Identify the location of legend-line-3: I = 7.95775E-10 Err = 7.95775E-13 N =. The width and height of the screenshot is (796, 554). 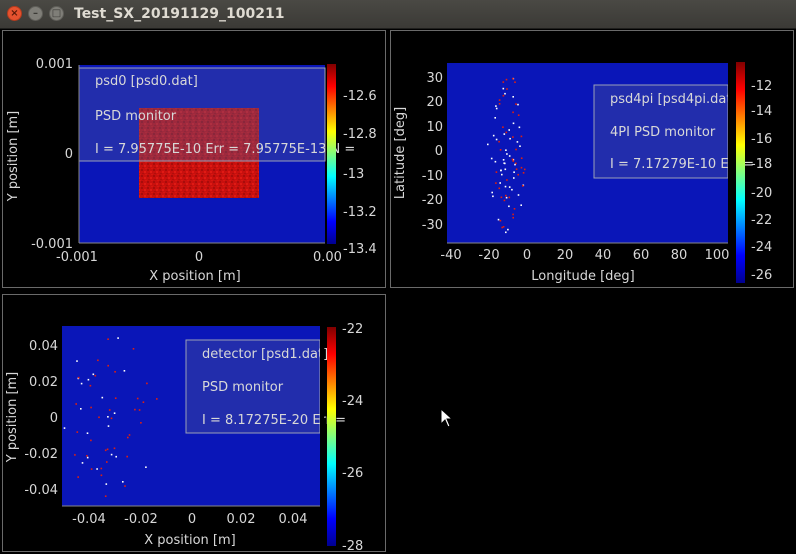
(225, 149).